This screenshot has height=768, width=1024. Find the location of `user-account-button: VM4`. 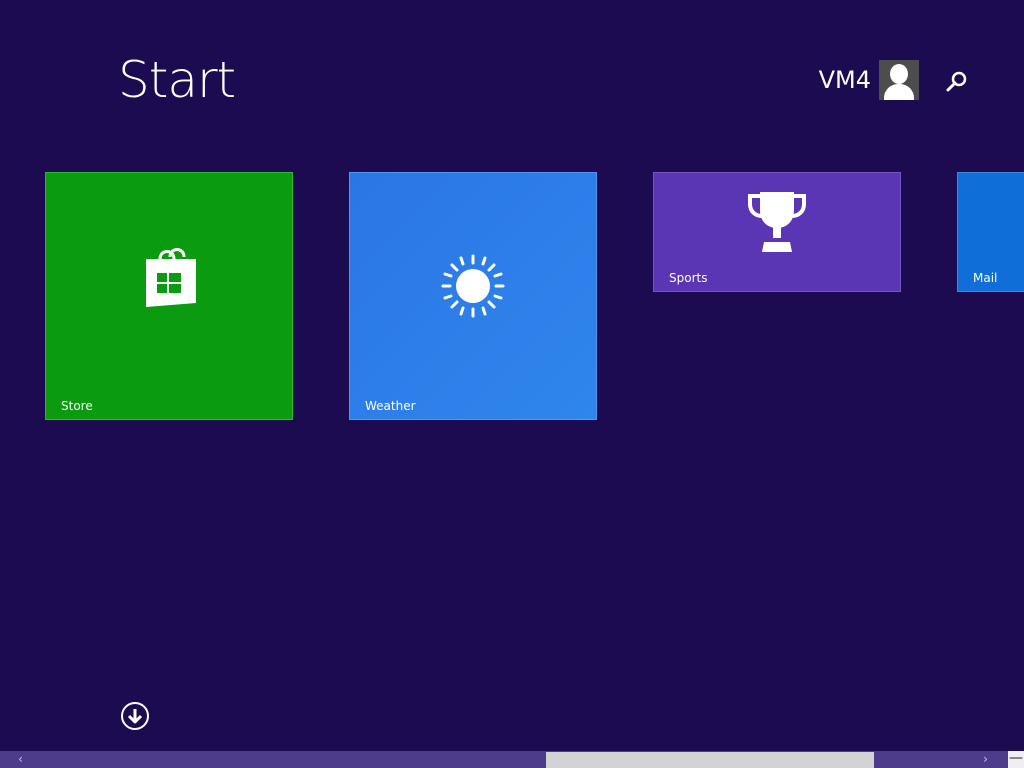

user-account-button: VM4 is located at coordinates (869, 80).